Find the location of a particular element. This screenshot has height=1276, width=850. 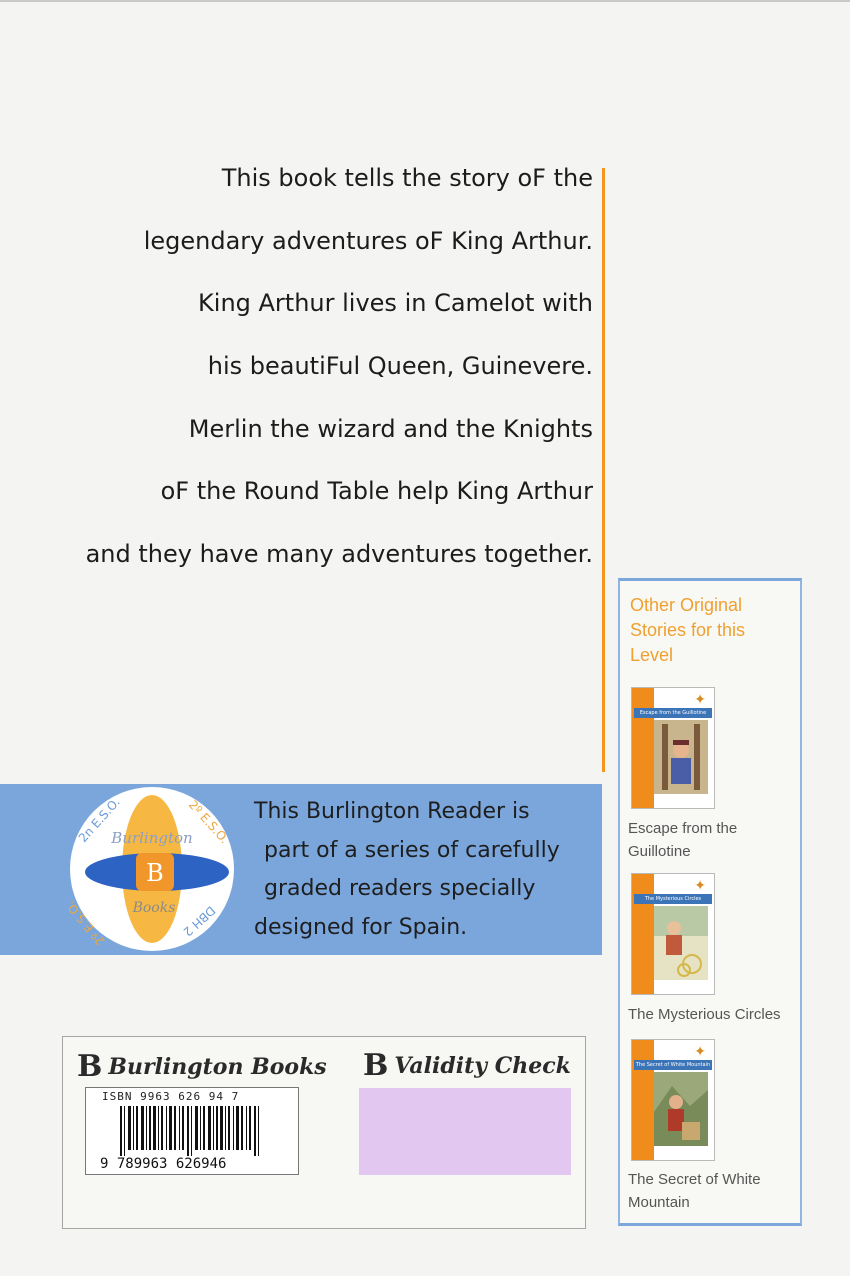

book-title-1: Escape from the Guillotine is located at coordinates (713, 840).